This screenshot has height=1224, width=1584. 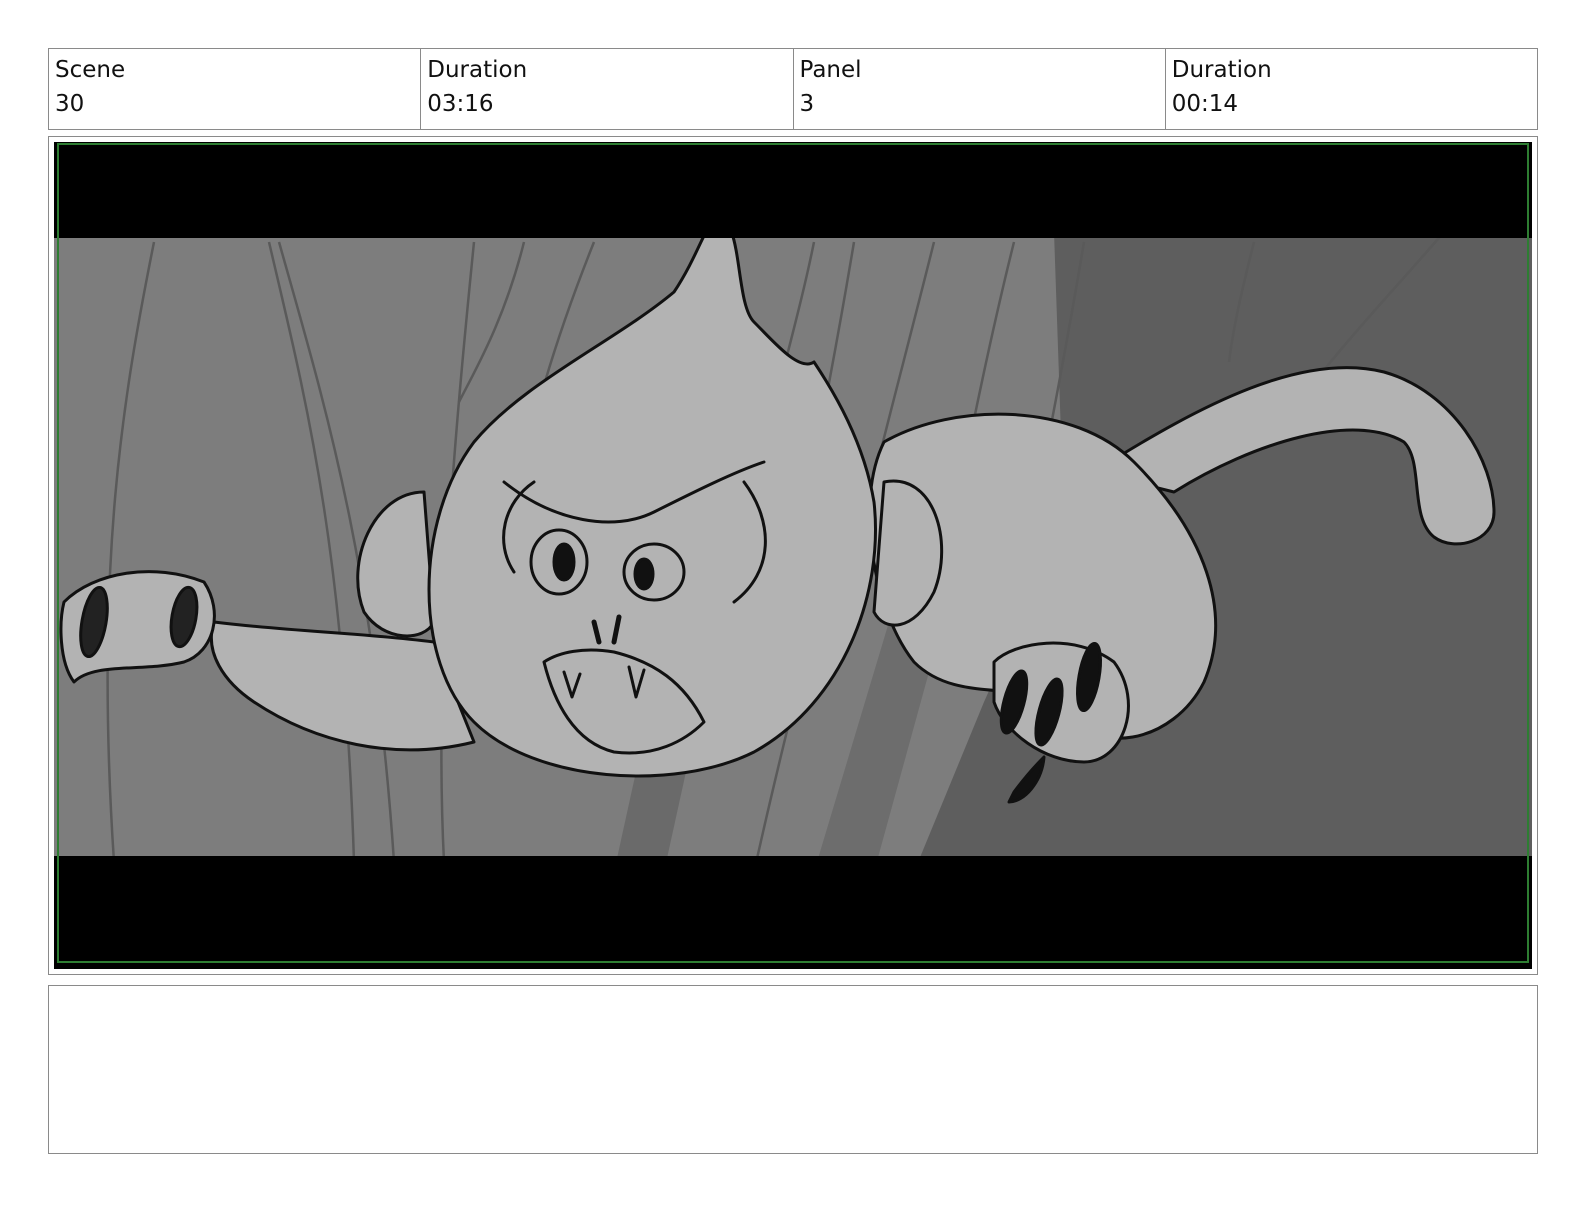 I want to click on scene-cell: Scene 30, so click(x=235, y=89).